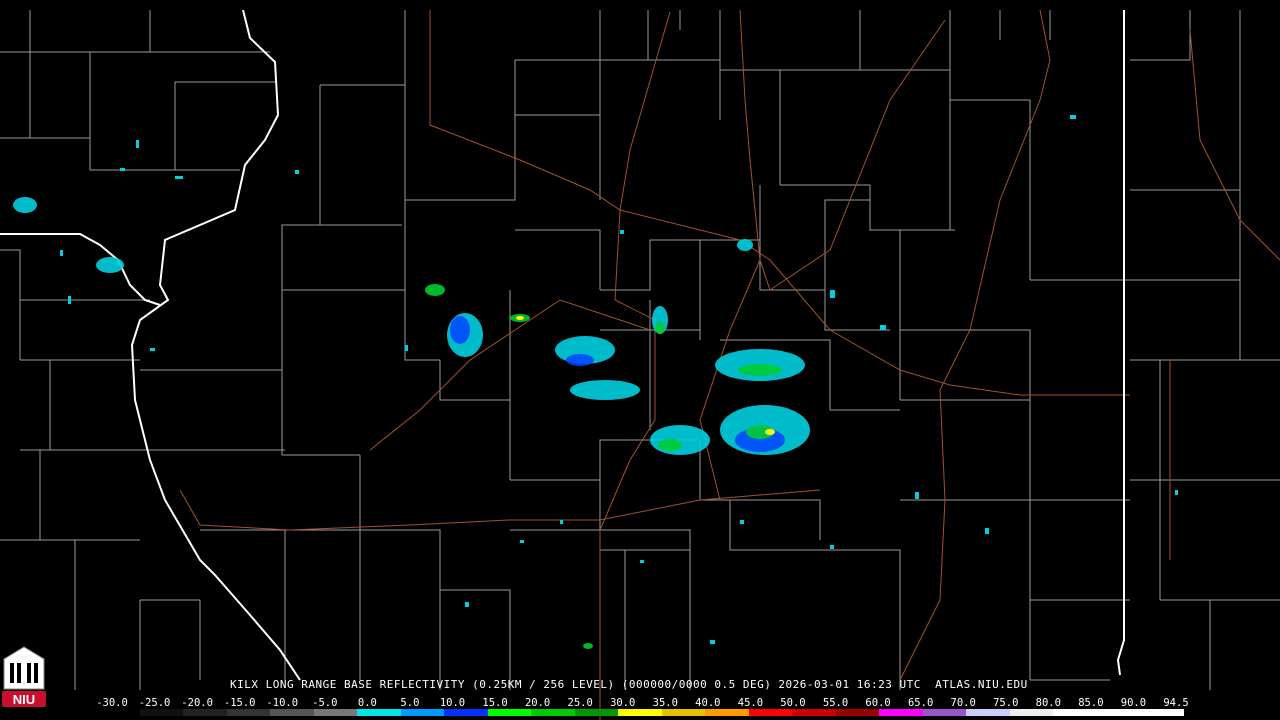 Image resolution: width=1280 pixels, height=720 pixels. What do you see at coordinates (580, 703) in the screenshot?
I see `colorbar-tick: 25.0` at bounding box center [580, 703].